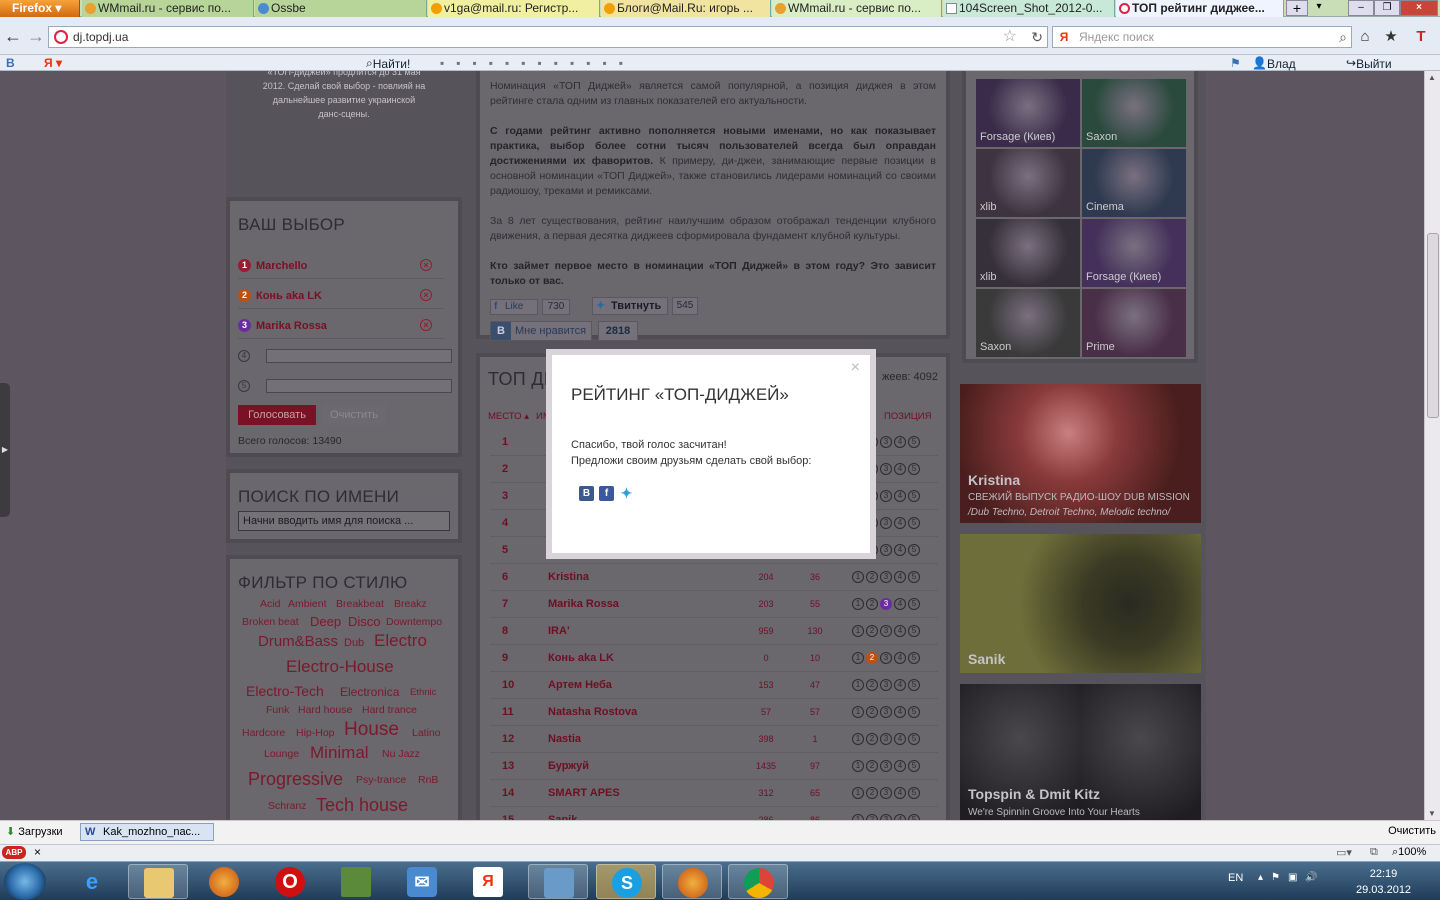 The width and height of the screenshot is (1440, 900). Describe the element at coordinates (592, 712) in the screenshot. I see `row-dj-name: Natasha Rostova` at that location.